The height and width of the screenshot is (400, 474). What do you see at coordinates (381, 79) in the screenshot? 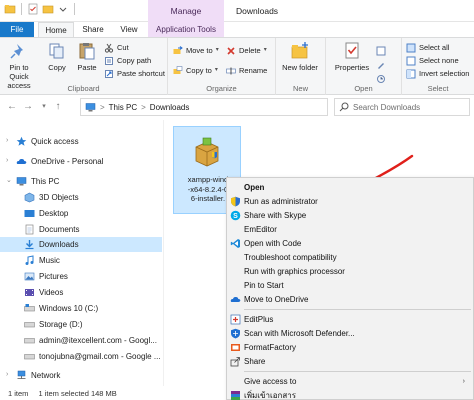
I see `history-icon` at bounding box center [381, 79].